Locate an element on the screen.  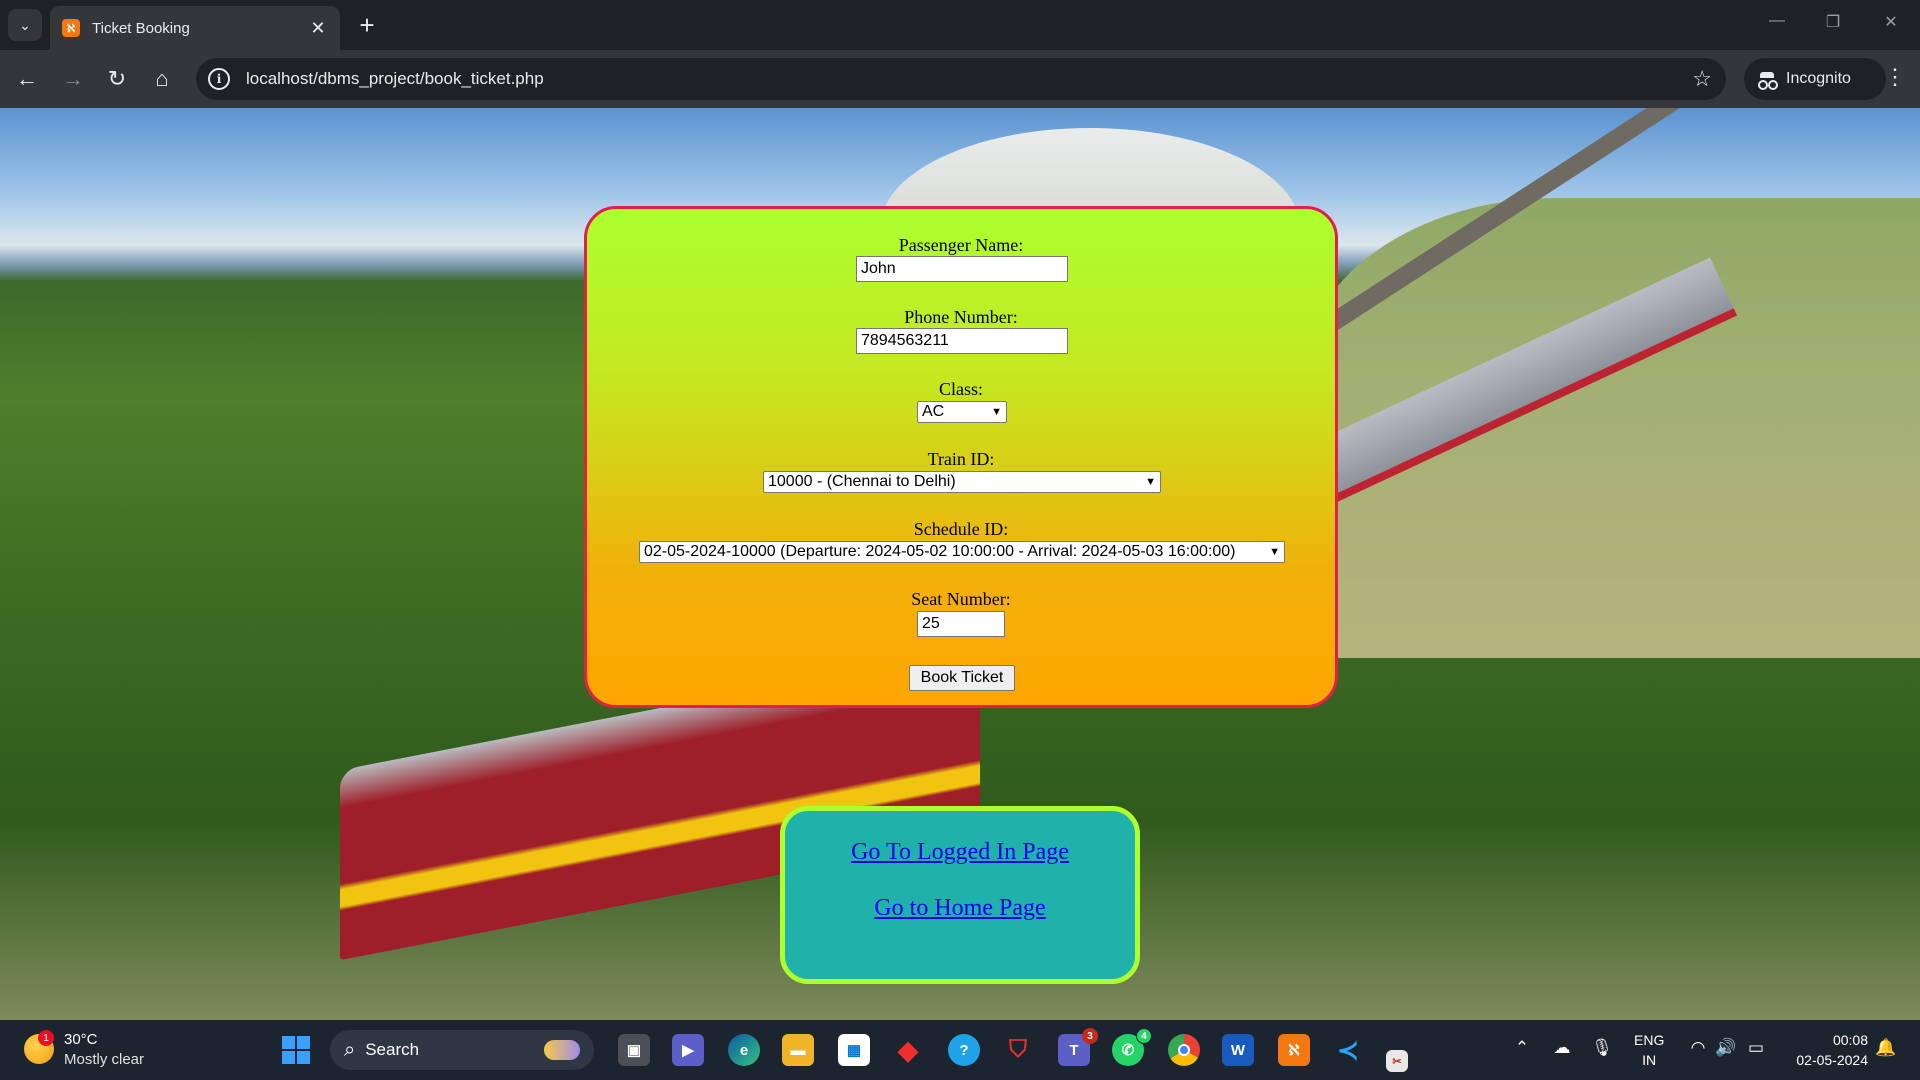
weather-temperature: 30°C is located at coordinates (81, 1039).